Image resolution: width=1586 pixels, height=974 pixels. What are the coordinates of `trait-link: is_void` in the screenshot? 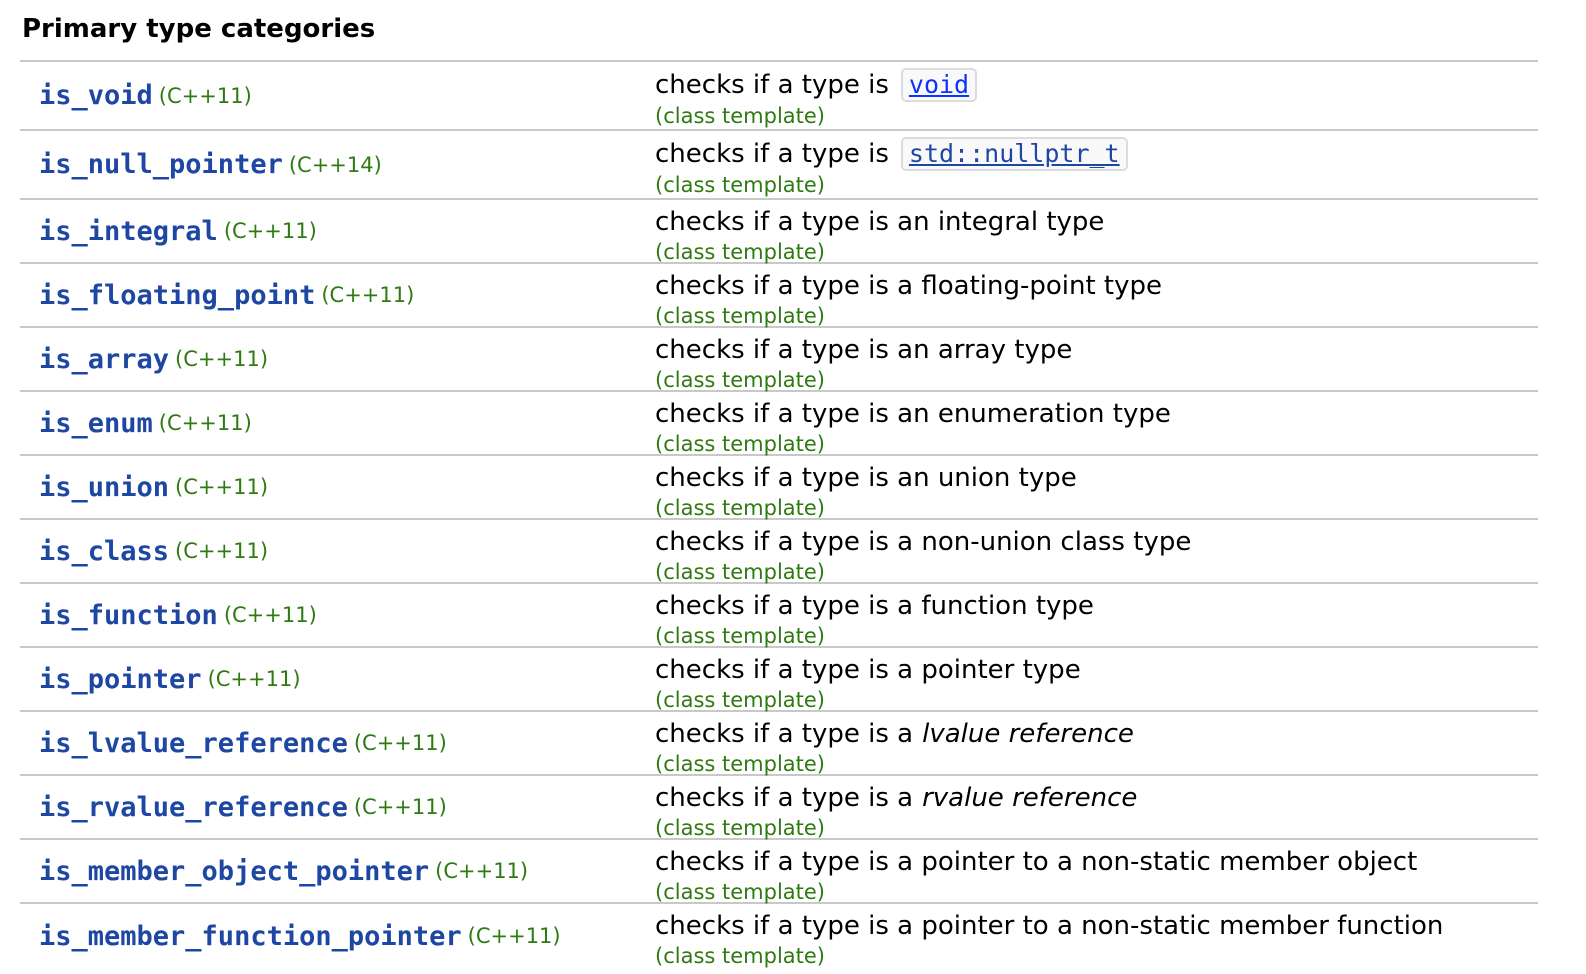 It's located at (96, 95).